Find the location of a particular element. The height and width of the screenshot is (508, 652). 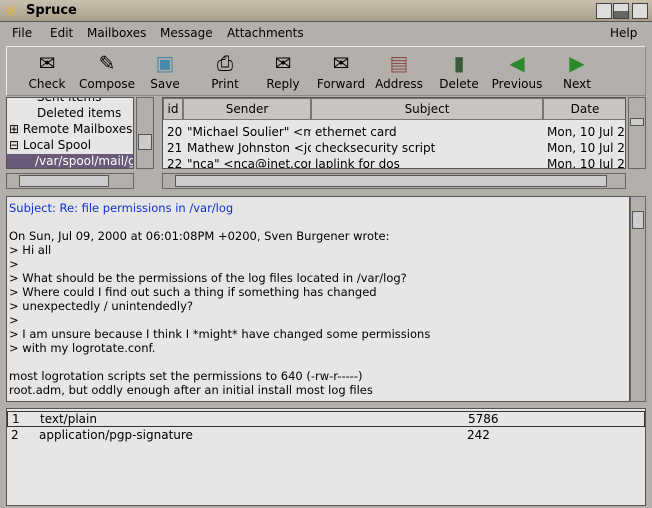

menu-edit: Edit is located at coordinates (61, 33).